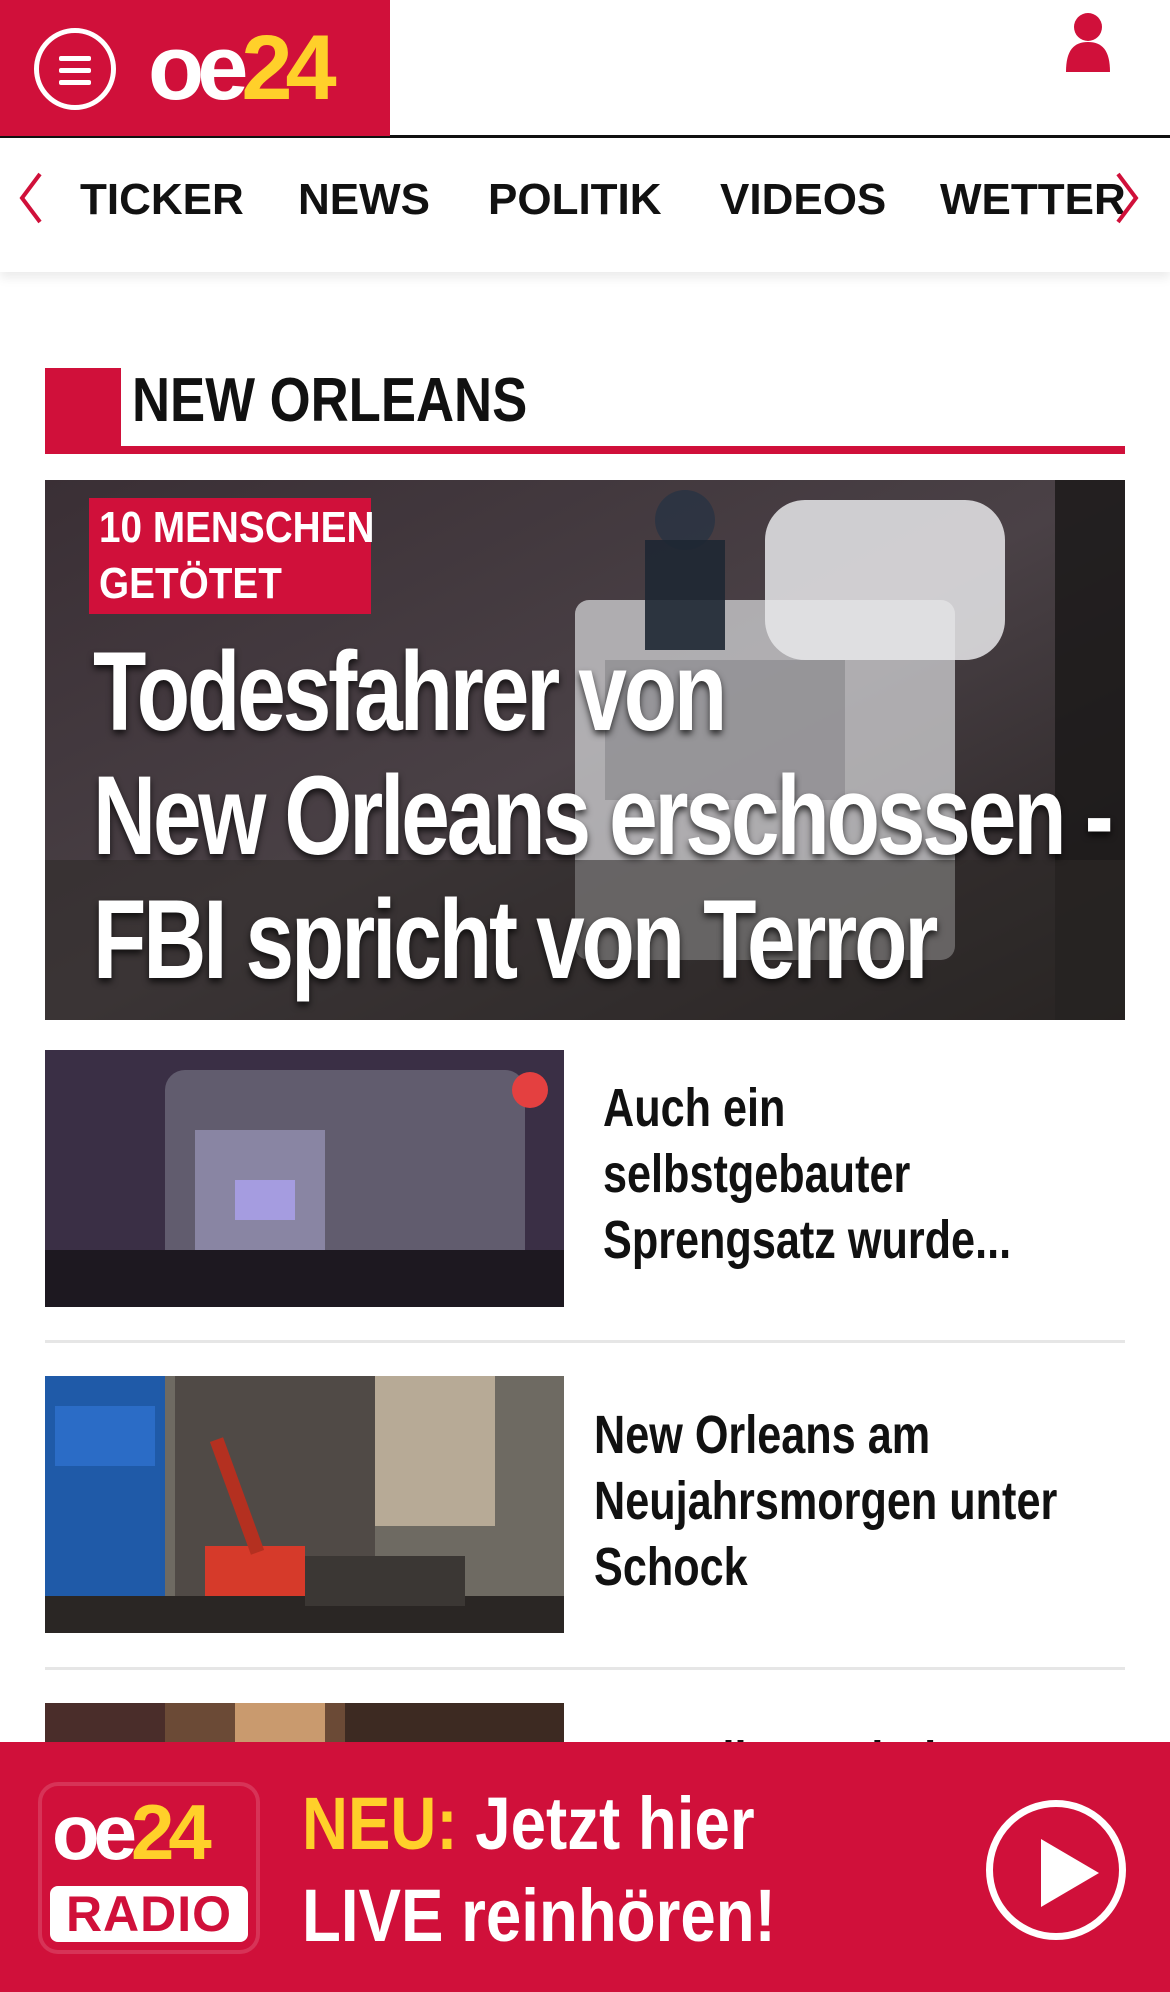 This screenshot has width=1170, height=1992. I want to click on nav-item-ticker: TICKER, so click(162, 200).